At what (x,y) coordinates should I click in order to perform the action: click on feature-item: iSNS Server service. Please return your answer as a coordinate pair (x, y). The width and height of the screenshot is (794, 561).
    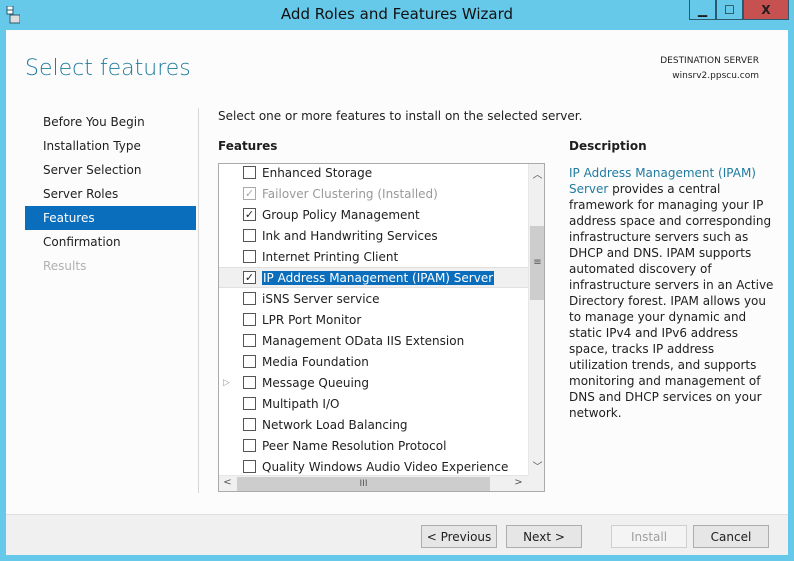
    Looking at the image, I should click on (373, 298).